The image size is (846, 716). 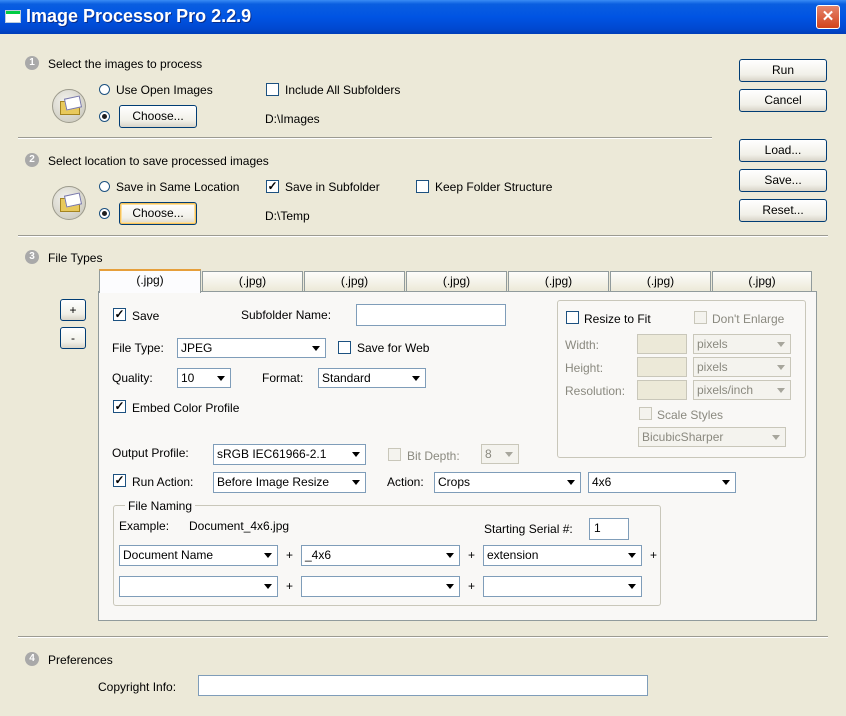 I want to click on save-in-subfolder-label: Save in Subfolder, so click(x=332, y=187).